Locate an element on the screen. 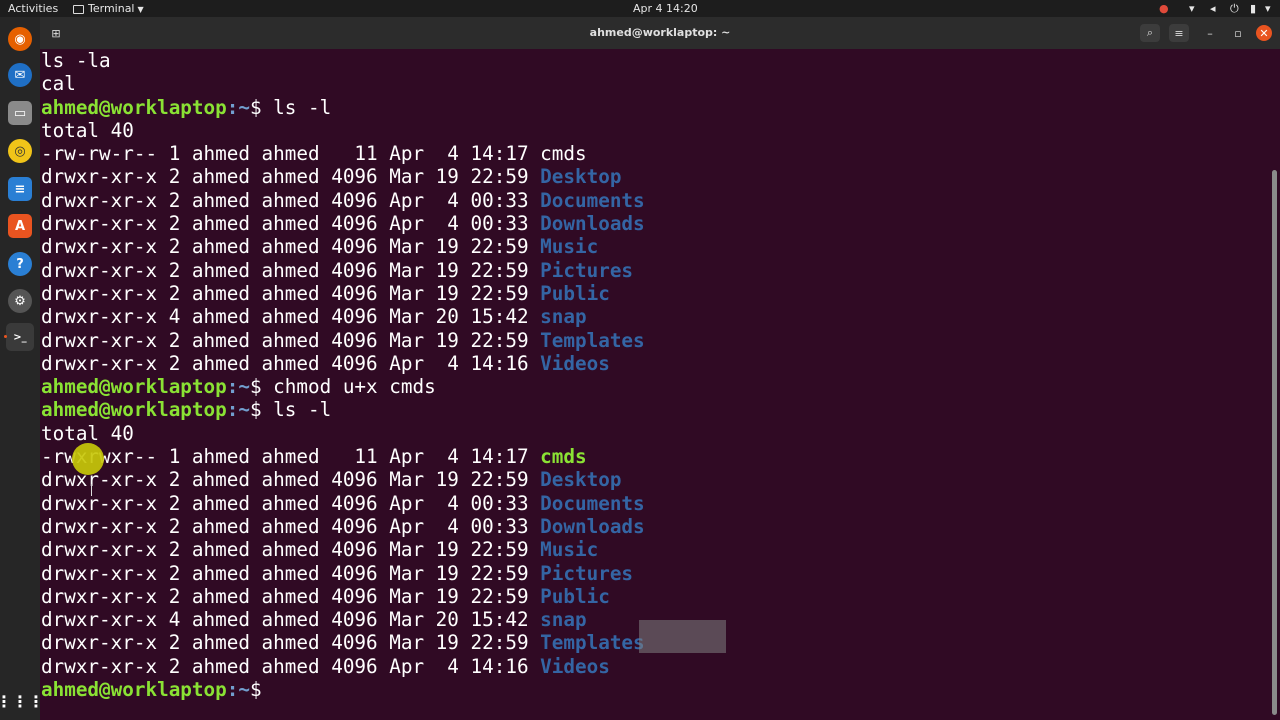 This screenshot has height=720, width=1280. rhythmbox-icon: ◎ is located at coordinates (20, 151).